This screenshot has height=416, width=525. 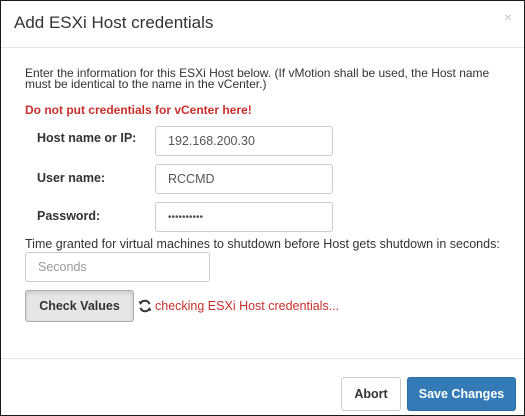 I want to click on abort-button: Abort, so click(x=371, y=394).